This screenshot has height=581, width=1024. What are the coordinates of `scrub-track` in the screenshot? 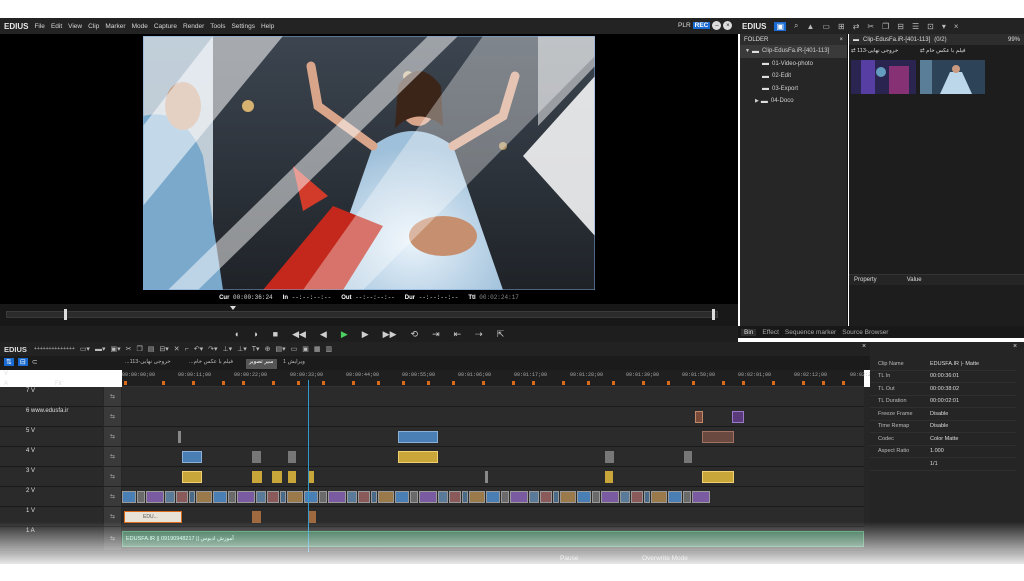 It's located at (362, 314).